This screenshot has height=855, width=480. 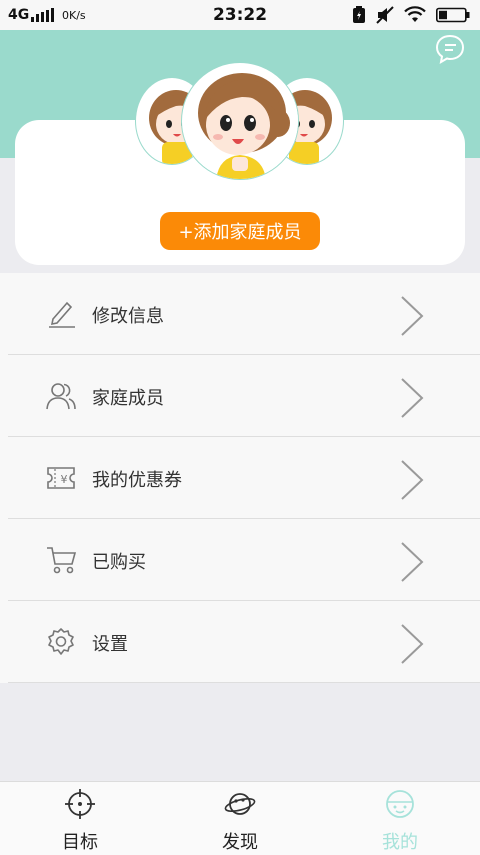 I want to click on divider, so click(x=244, y=682).